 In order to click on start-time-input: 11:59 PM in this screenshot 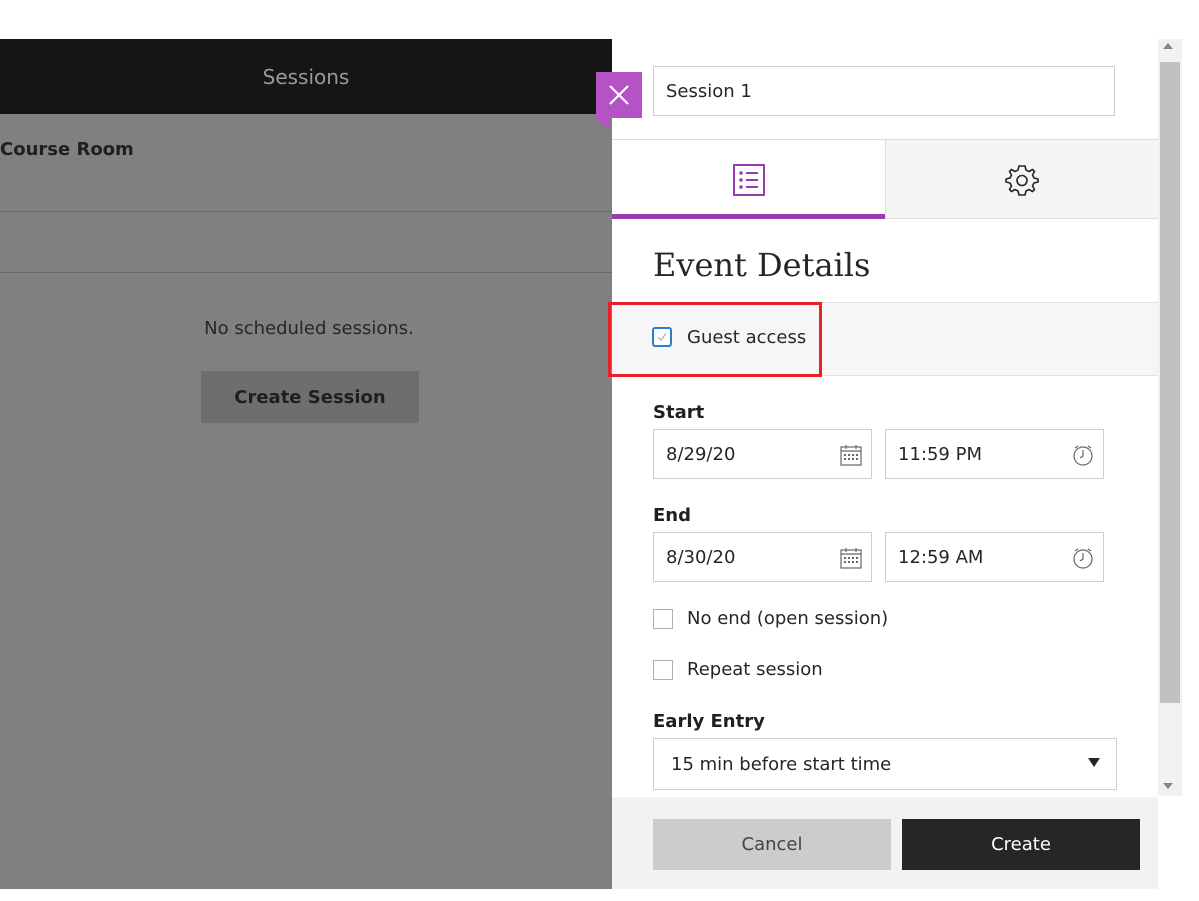, I will do `click(994, 454)`.